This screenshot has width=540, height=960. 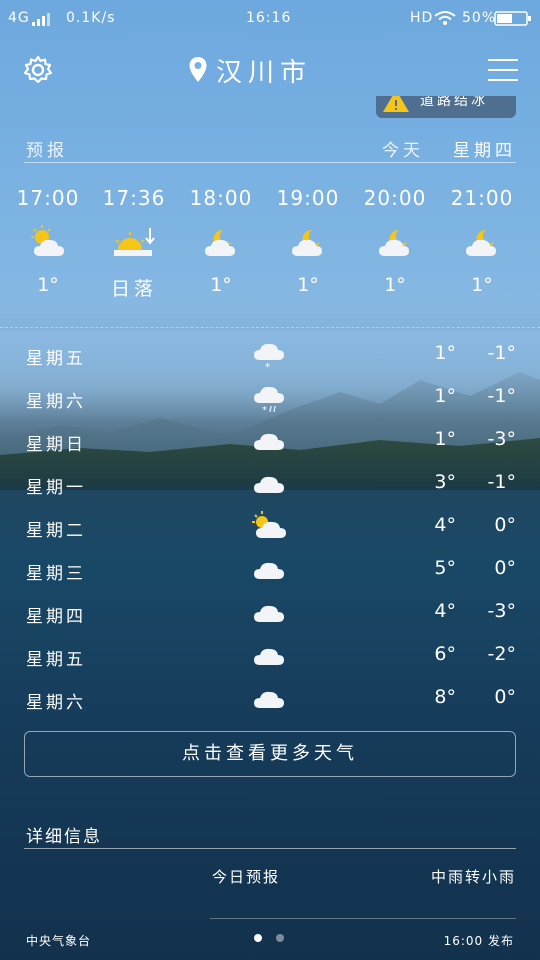 I want to click on more-weather-button: 点击查看更多天气, so click(x=270, y=754).